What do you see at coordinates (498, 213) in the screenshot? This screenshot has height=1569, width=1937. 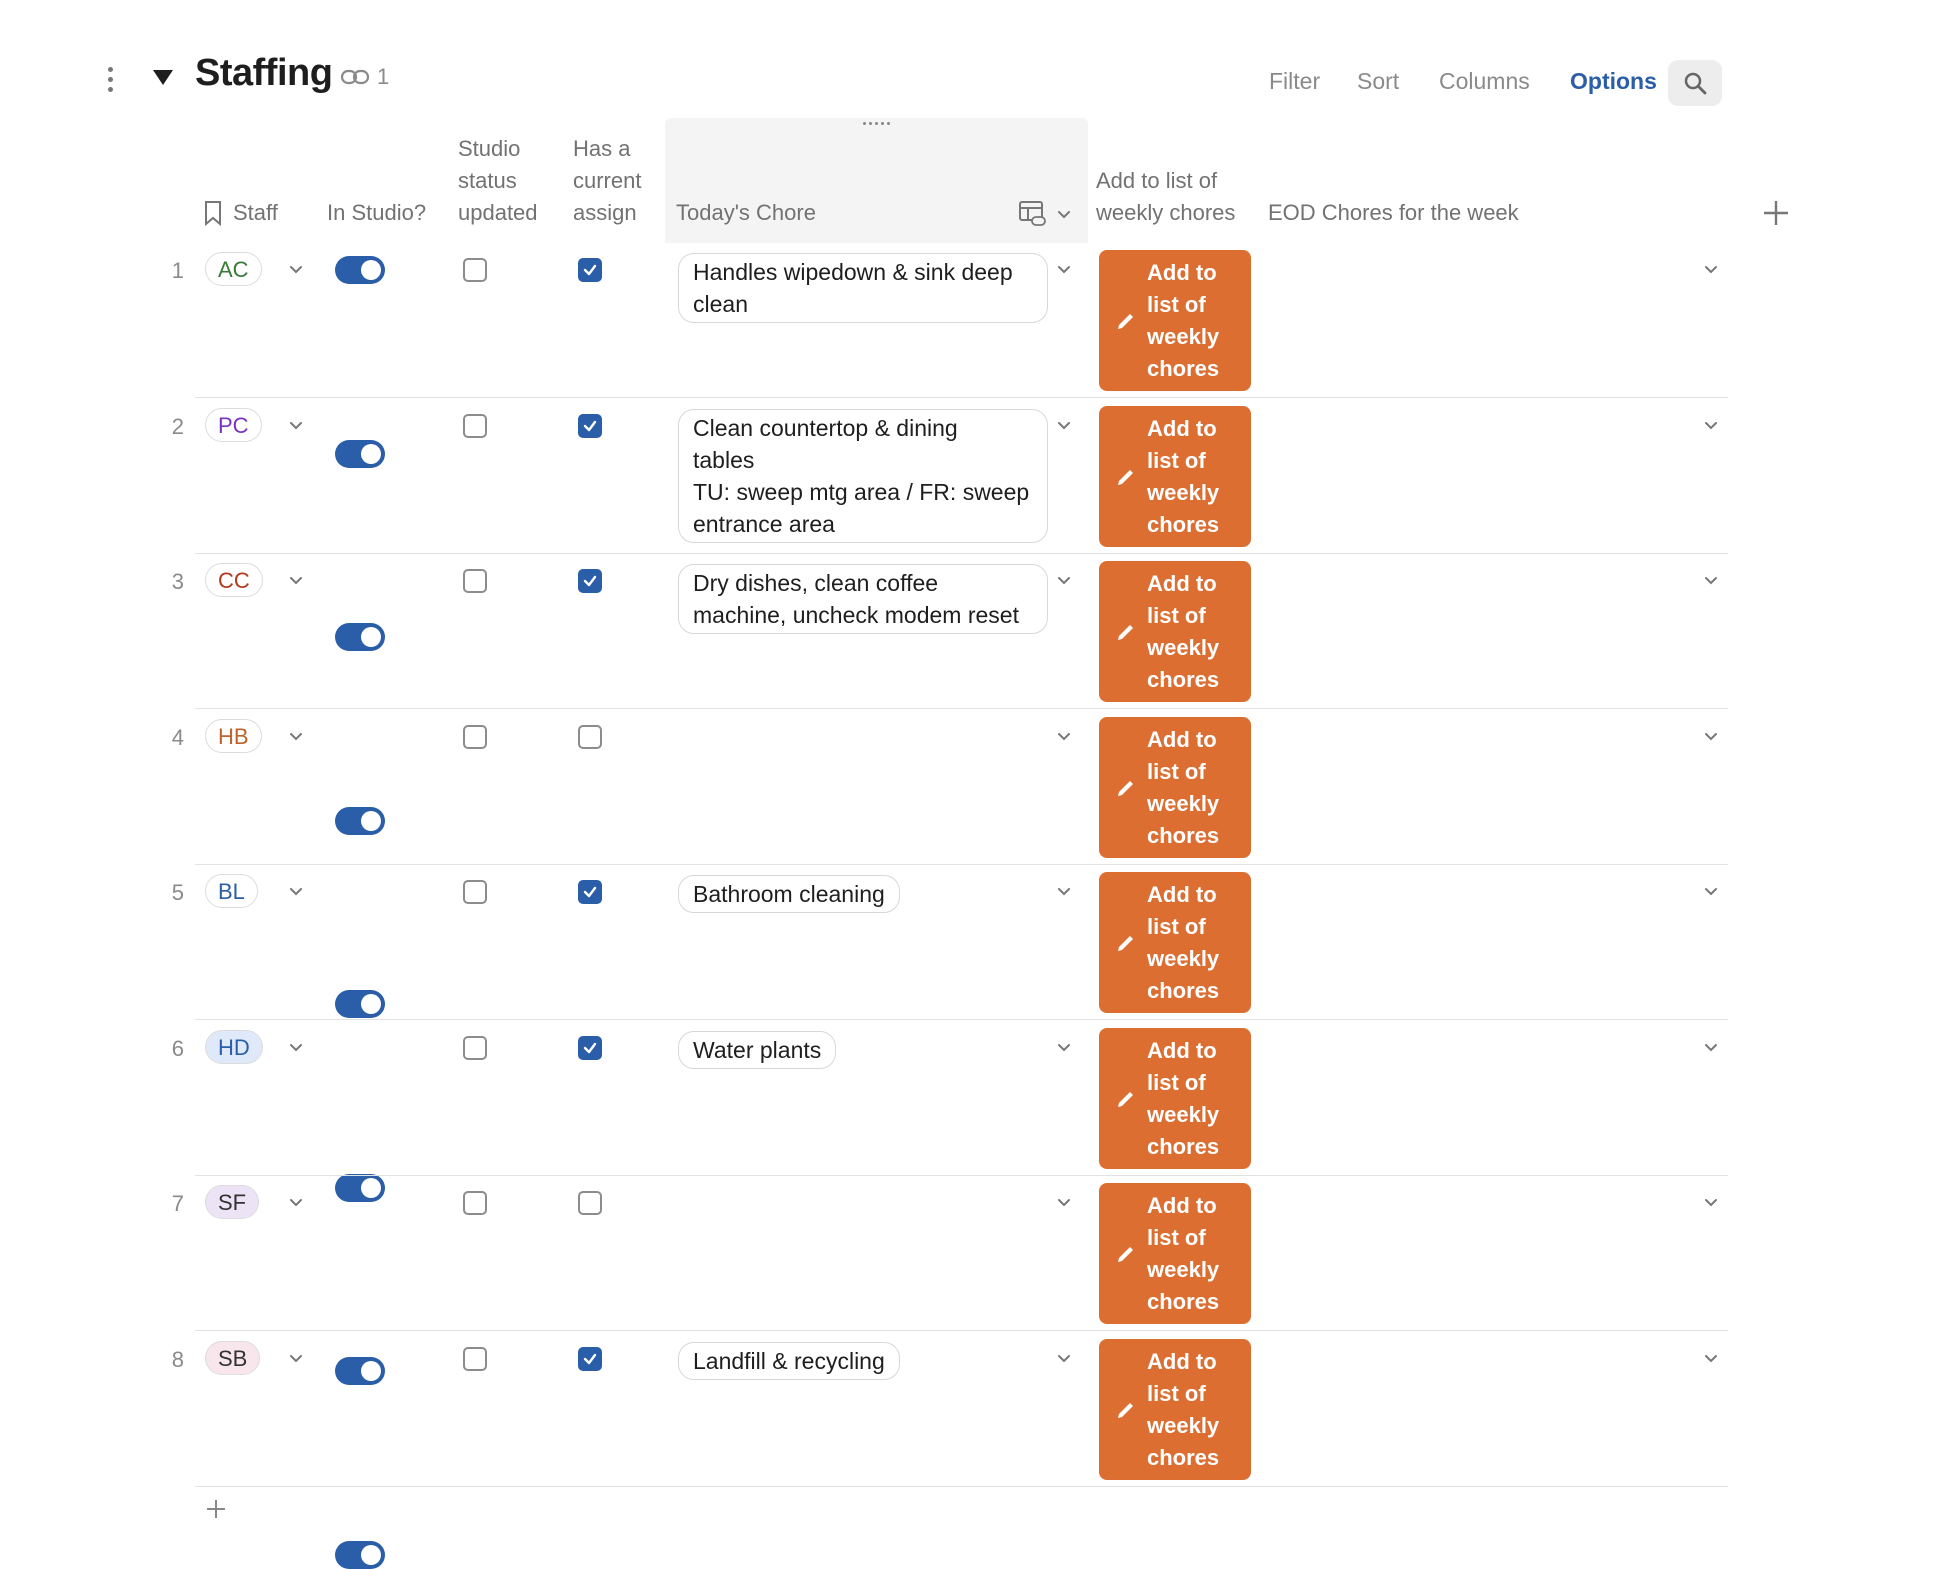 I see `column-header-studio-status-line3: updated` at bounding box center [498, 213].